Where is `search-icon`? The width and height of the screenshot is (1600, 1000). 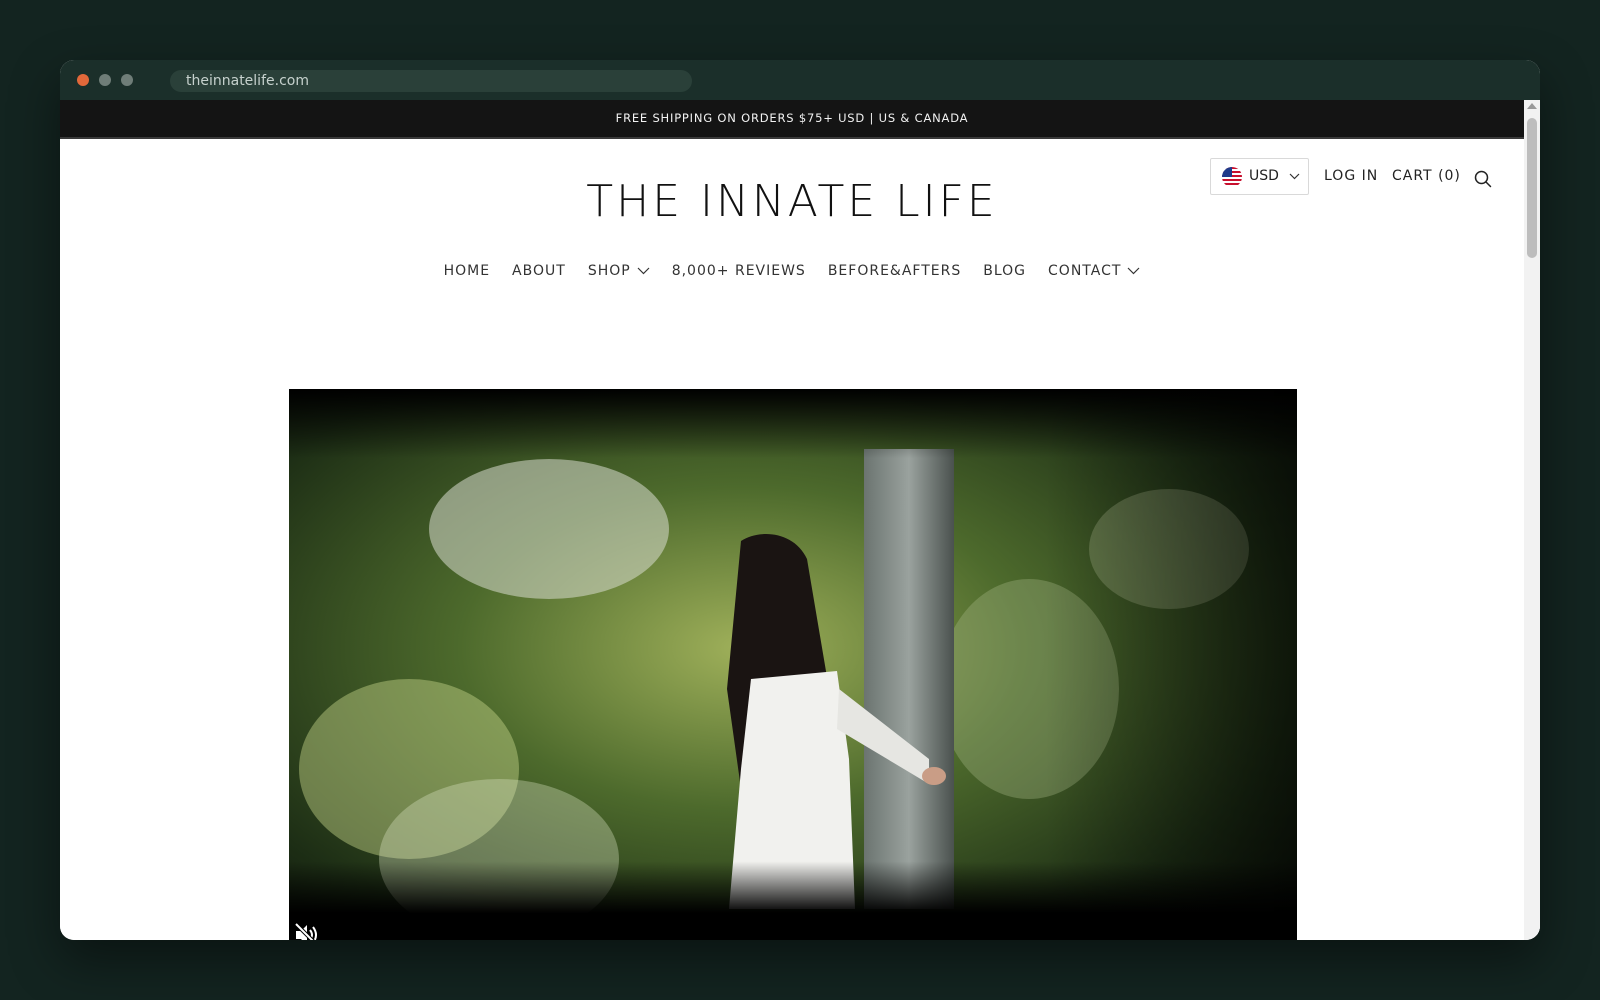
search-icon is located at coordinates (1483, 179).